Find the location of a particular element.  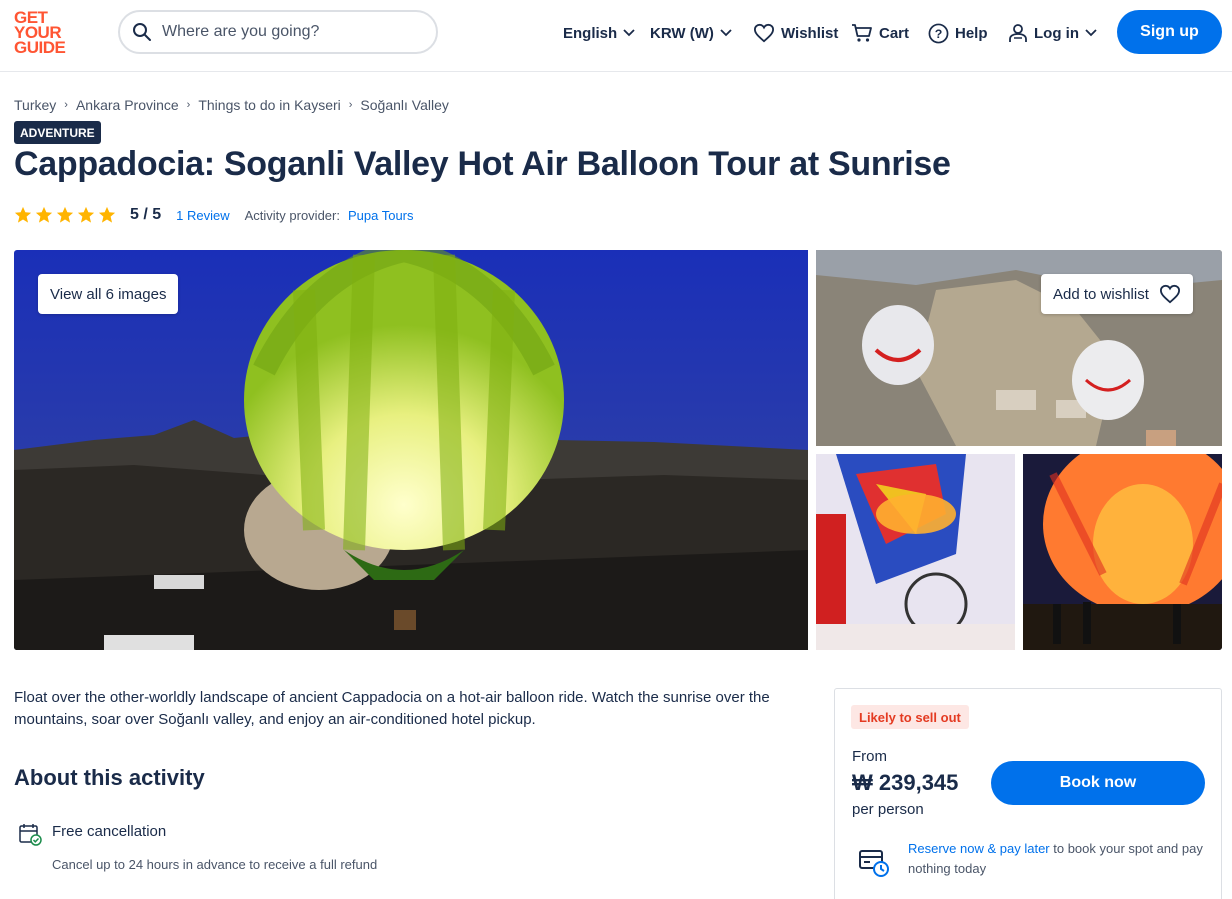

cart-icon is located at coordinates (862, 33).